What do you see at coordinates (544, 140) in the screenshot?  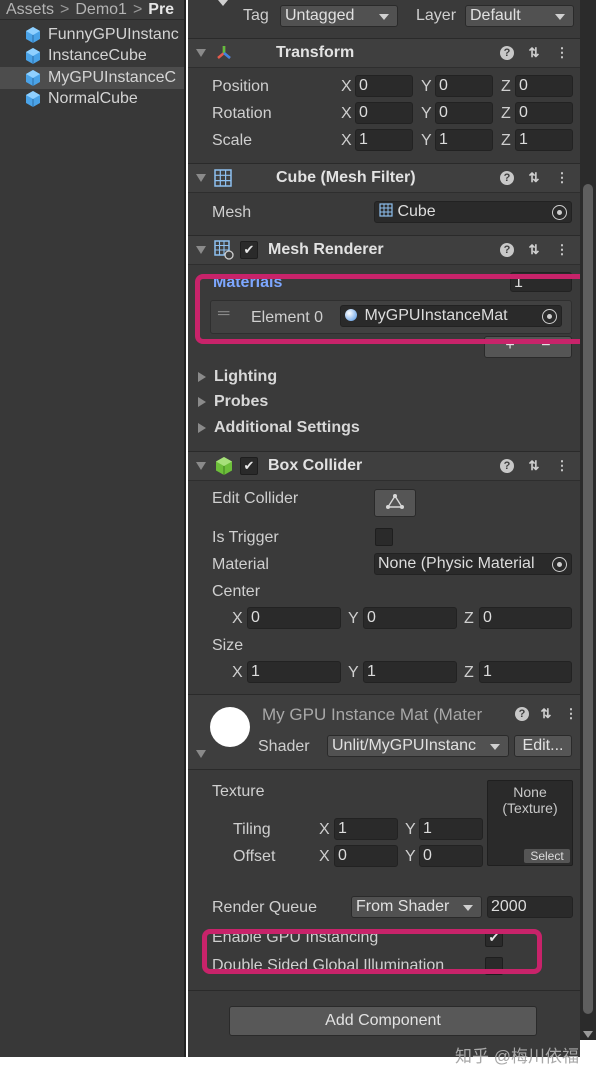 I see `scale-z-field: 1` at bounding box center [544, 140].